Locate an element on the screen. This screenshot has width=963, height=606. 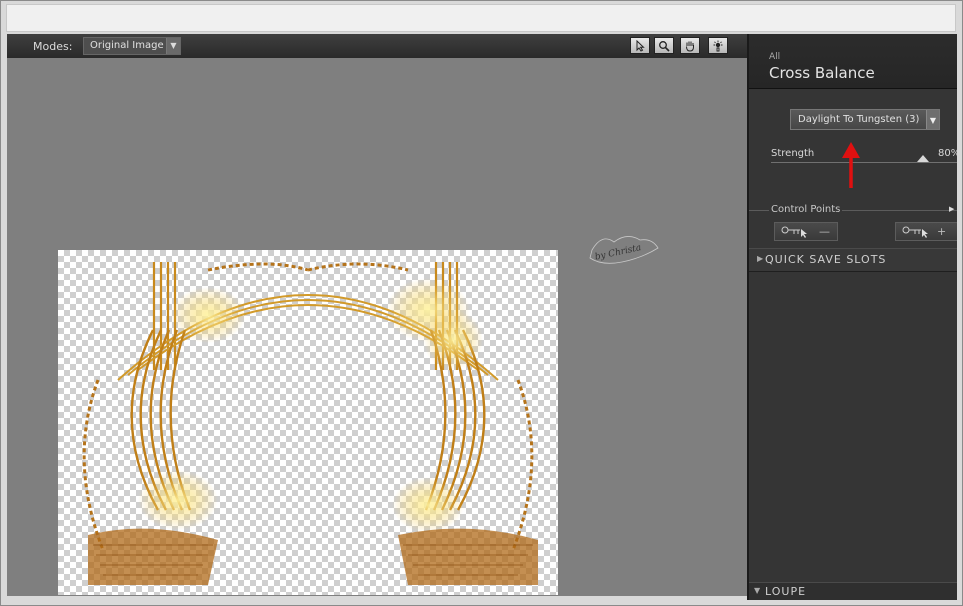
watermark: by Christa is located at coordinates (622, 248).